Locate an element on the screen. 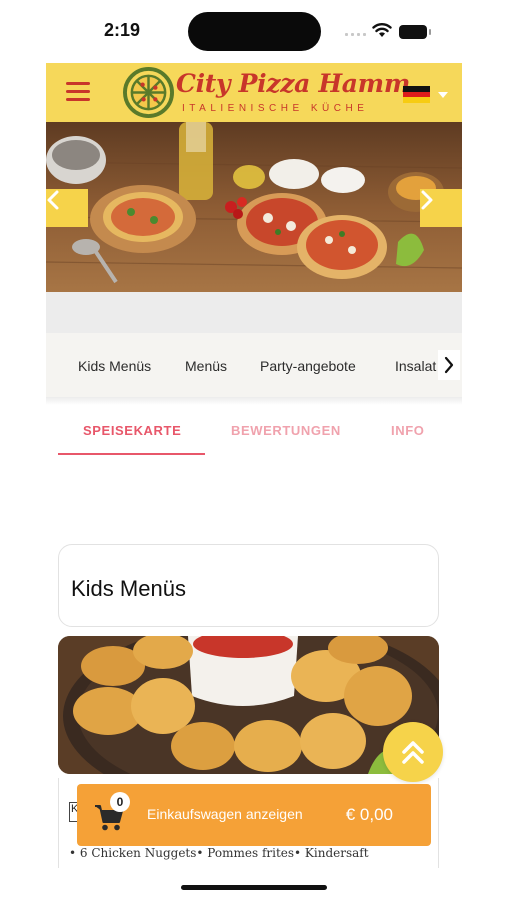  category-kids-menus: Kids Menüs is located at coordinates (114, 366).